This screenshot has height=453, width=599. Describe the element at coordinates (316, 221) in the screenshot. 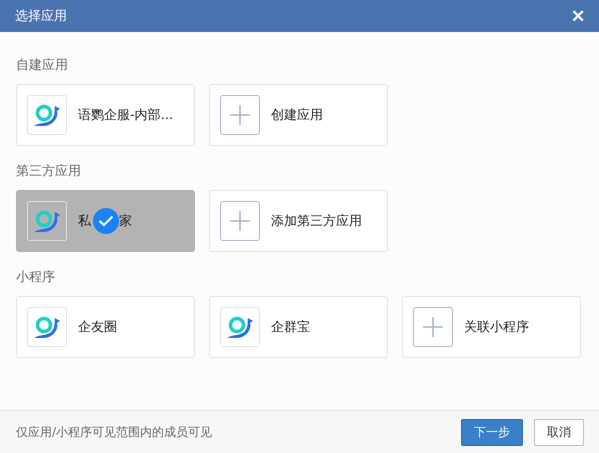

I see `app-name: 添加第三方应用` at that location.